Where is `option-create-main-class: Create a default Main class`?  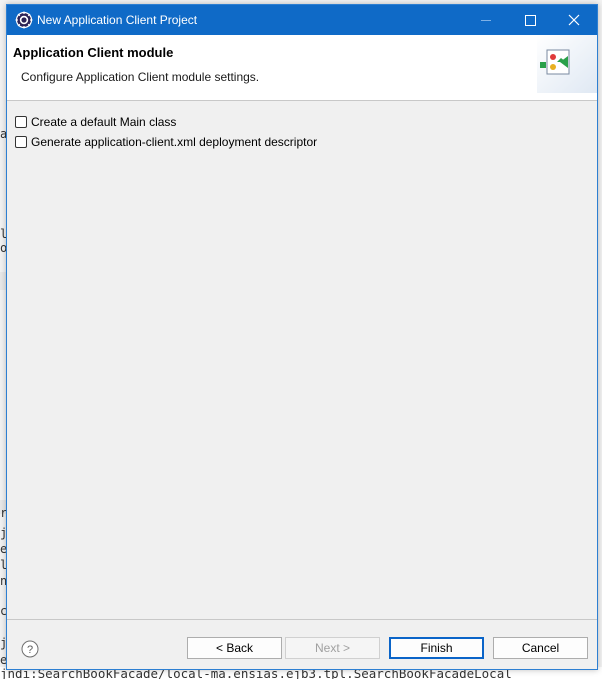 option-create-main-class: Create a default Main class is located at coordinates (95, 122).